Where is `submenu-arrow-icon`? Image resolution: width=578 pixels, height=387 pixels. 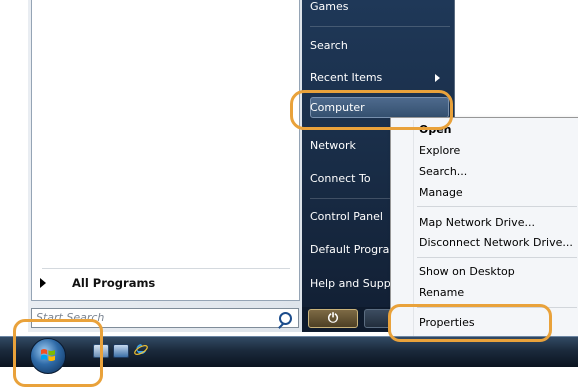
submenu-arrow-icon is located at coordinates (437, 78).